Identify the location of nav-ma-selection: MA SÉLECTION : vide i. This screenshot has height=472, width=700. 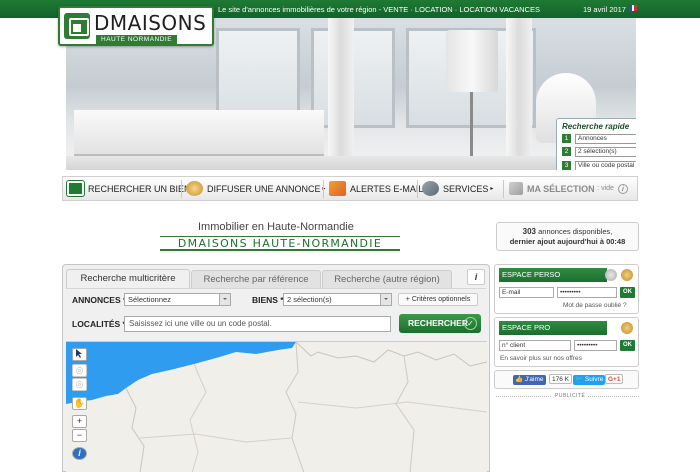
(568, 188).